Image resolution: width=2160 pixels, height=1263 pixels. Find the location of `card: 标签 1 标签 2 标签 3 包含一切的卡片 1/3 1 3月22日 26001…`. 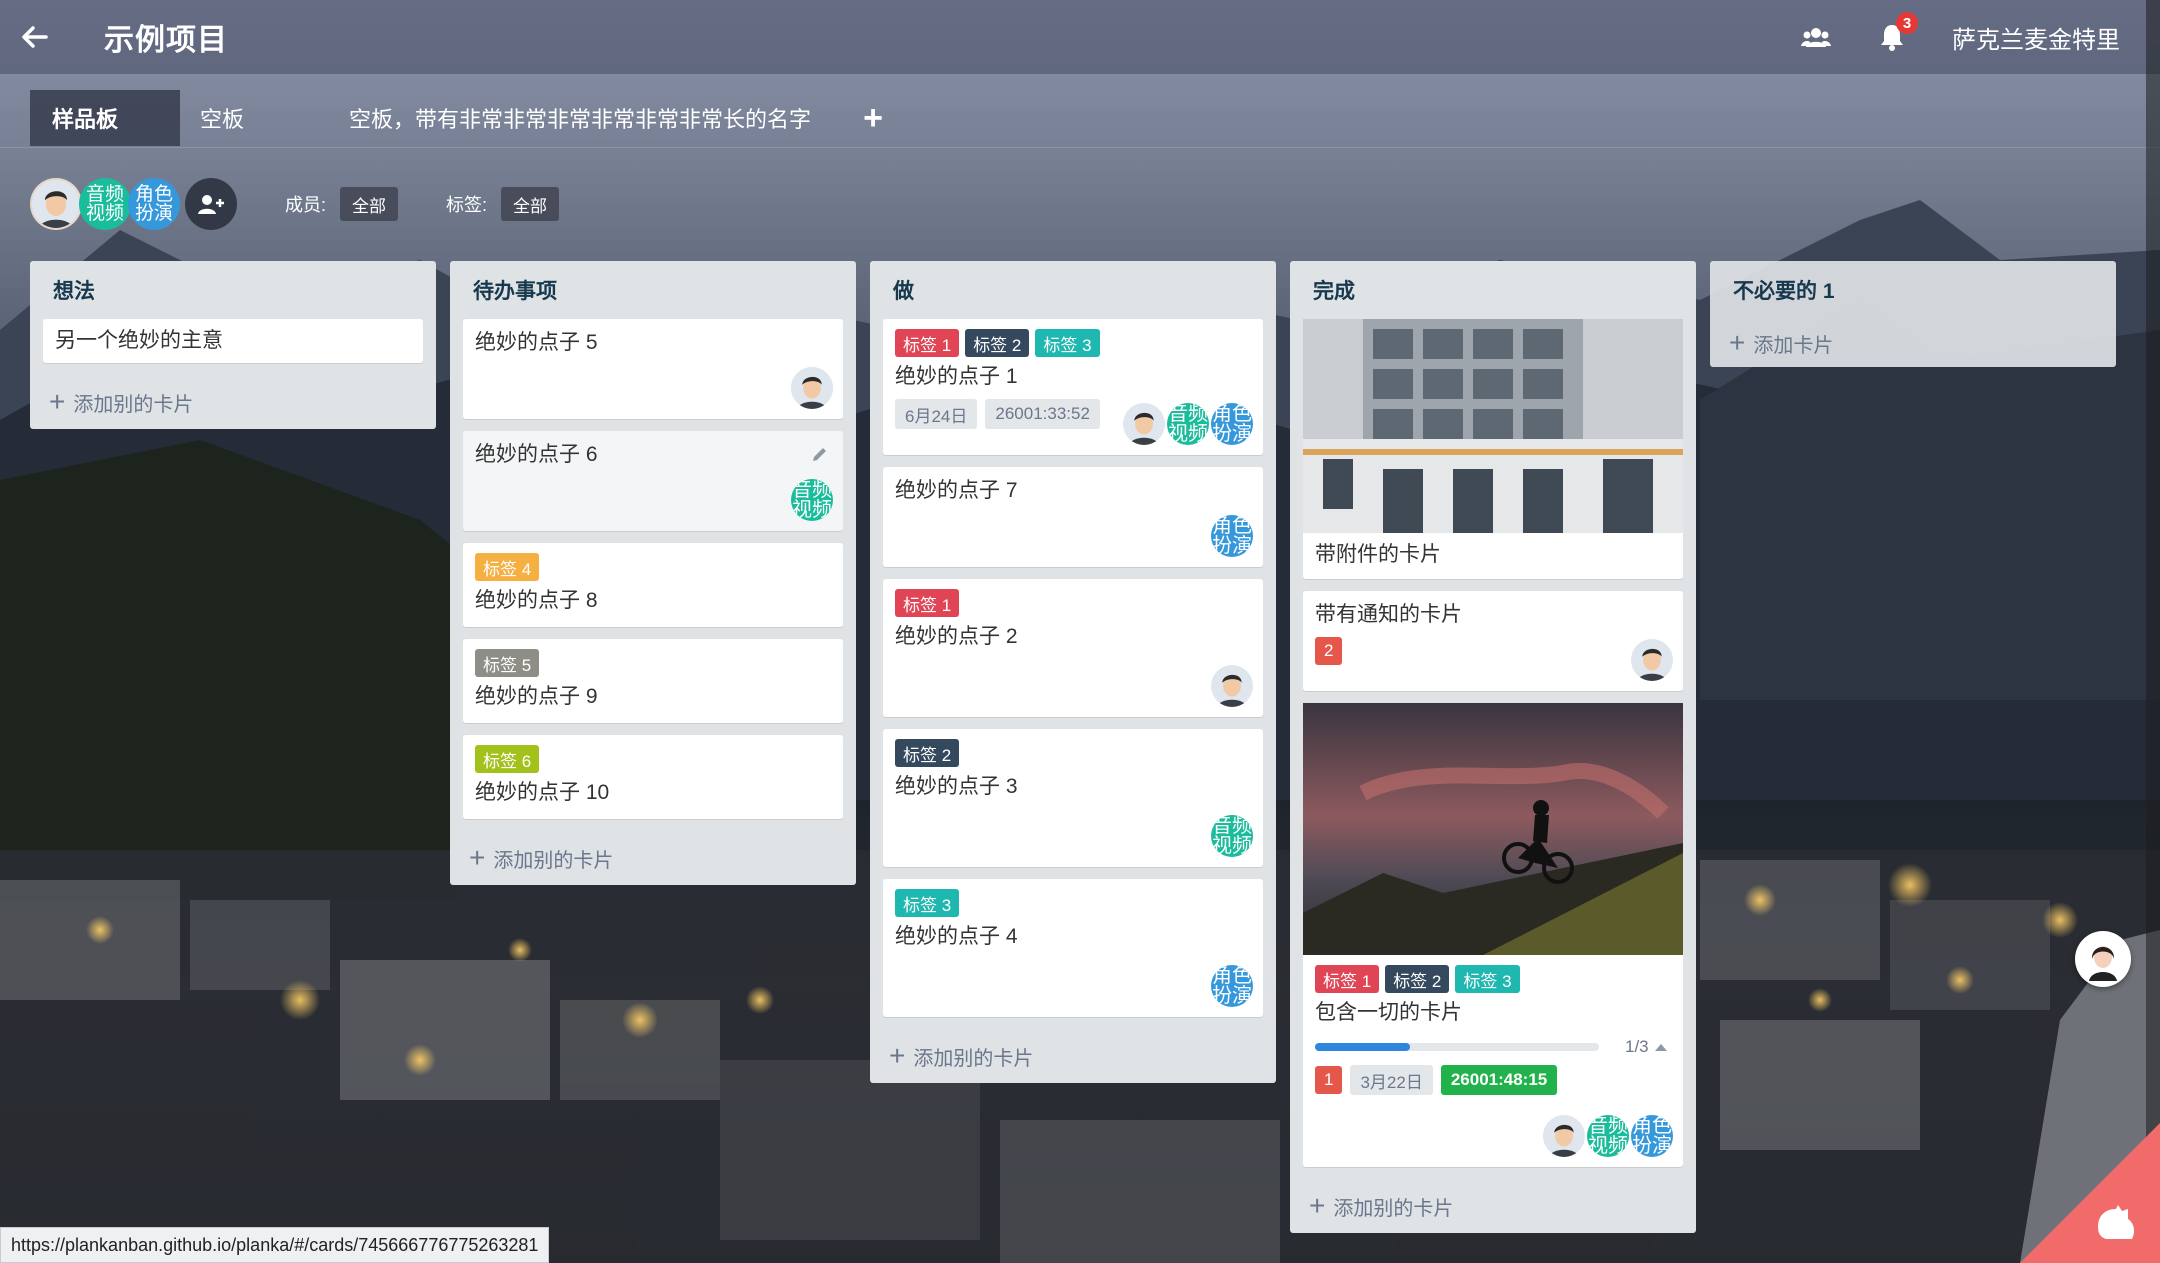

card: 标签 1 标签 2 标签 3 包含一切的卡片 1/3 1 3月22日 26001… is located at coordinates (1493, 935).